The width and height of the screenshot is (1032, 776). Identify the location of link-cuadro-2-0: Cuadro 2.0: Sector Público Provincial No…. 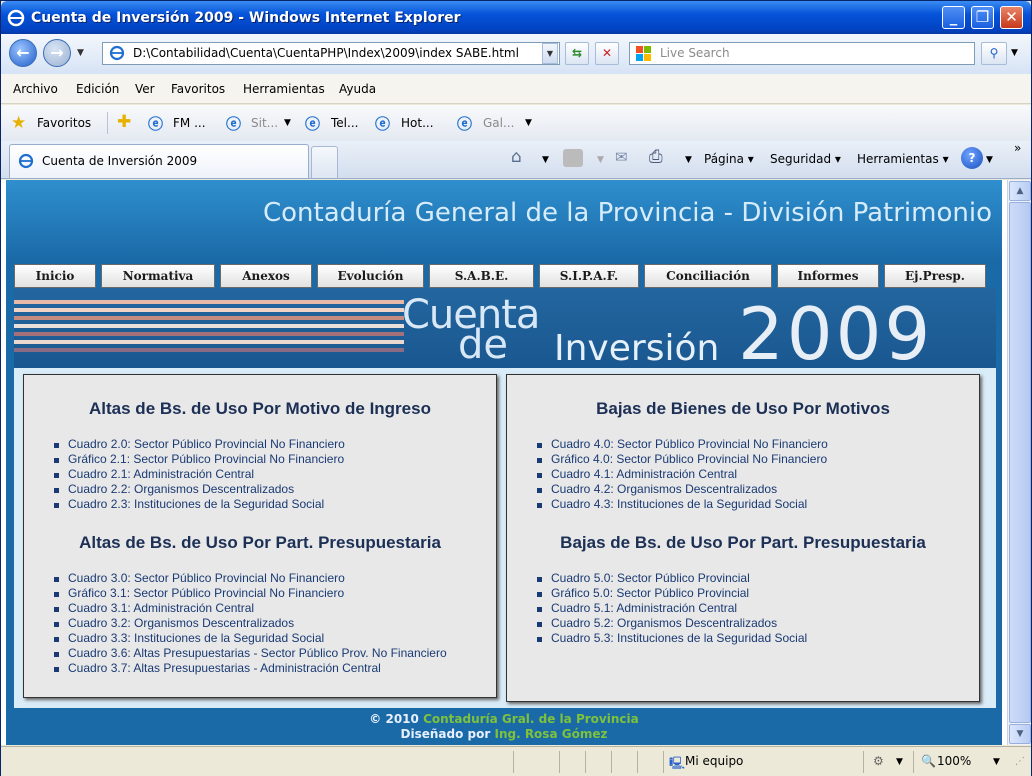
(198, 444).